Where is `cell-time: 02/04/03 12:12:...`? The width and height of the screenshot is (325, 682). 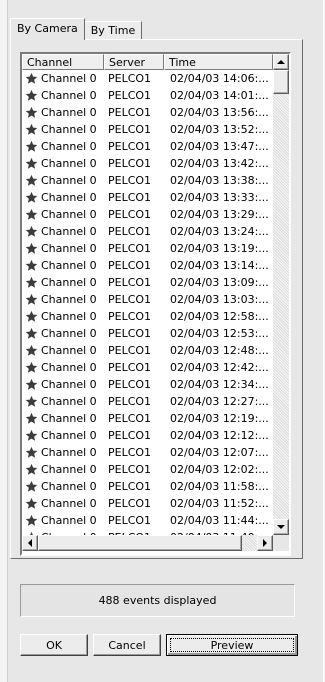
cell-time: 02/04/03 12:12:... is located at coordinates (219, 435).